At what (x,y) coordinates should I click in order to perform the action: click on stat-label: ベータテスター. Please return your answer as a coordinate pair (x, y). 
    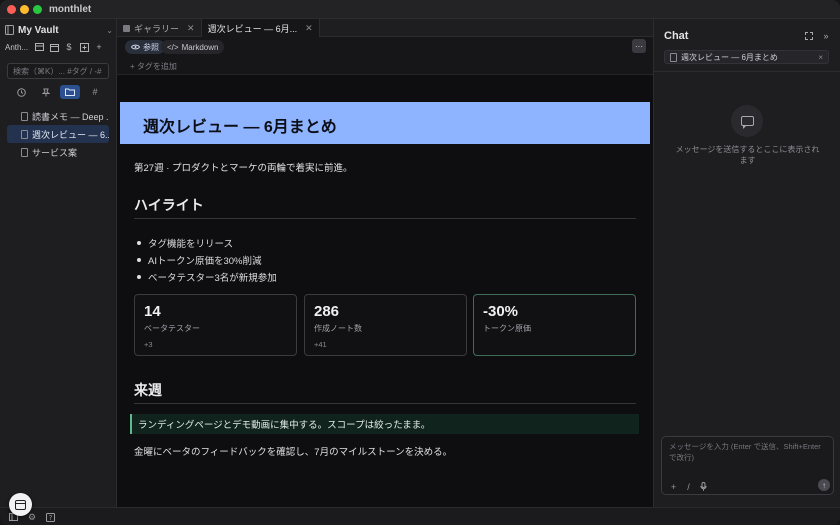
    Looking at the image, I should click on (172, 328).